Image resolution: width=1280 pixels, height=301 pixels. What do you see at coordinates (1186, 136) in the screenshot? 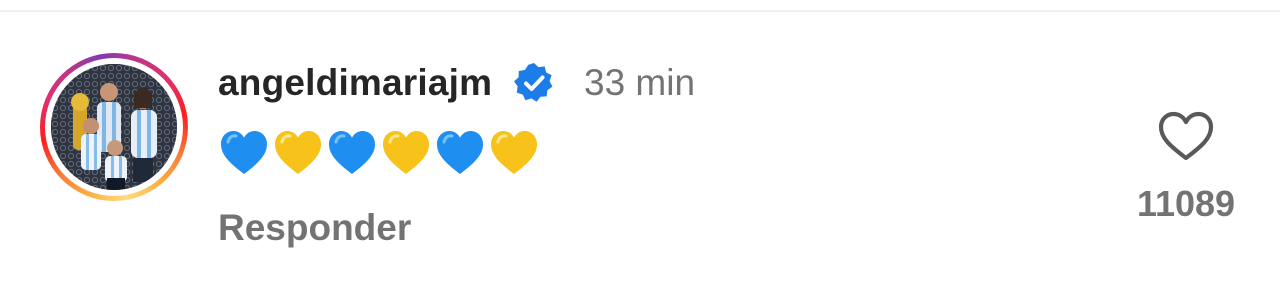
I see `heart-outline-icon` at bounding box center [1186, 136].